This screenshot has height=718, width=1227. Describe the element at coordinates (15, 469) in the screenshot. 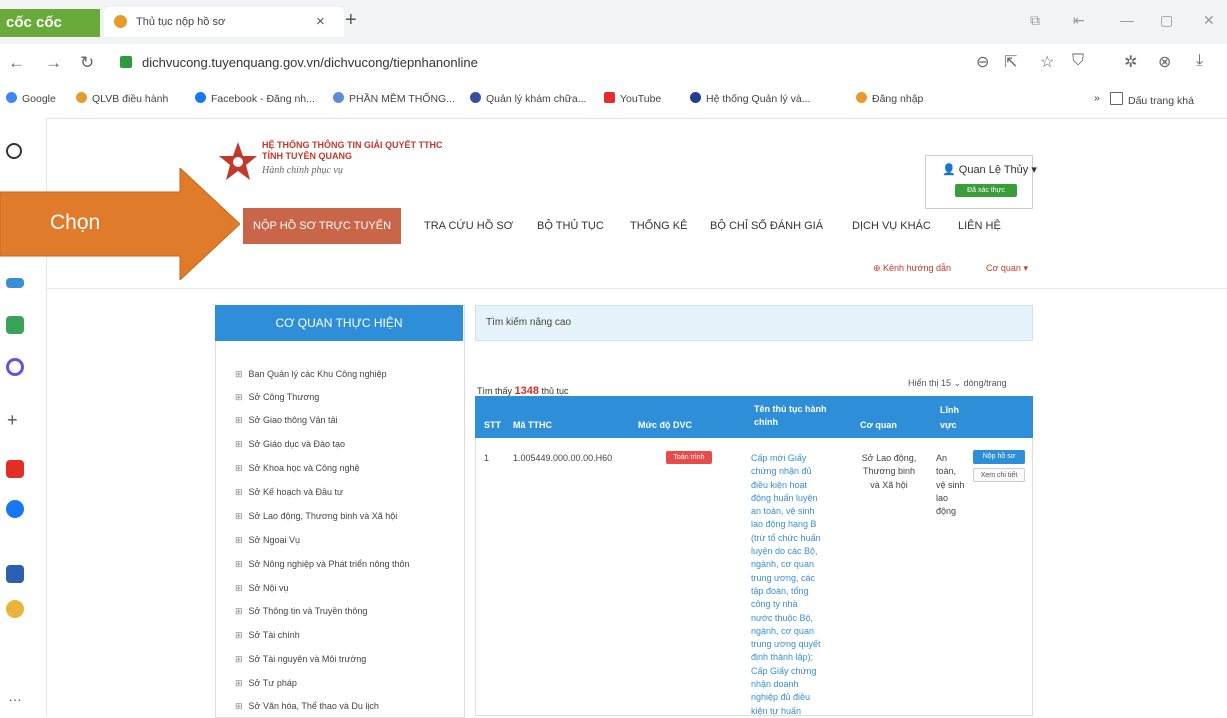

I see `youtube-icon` at that location.